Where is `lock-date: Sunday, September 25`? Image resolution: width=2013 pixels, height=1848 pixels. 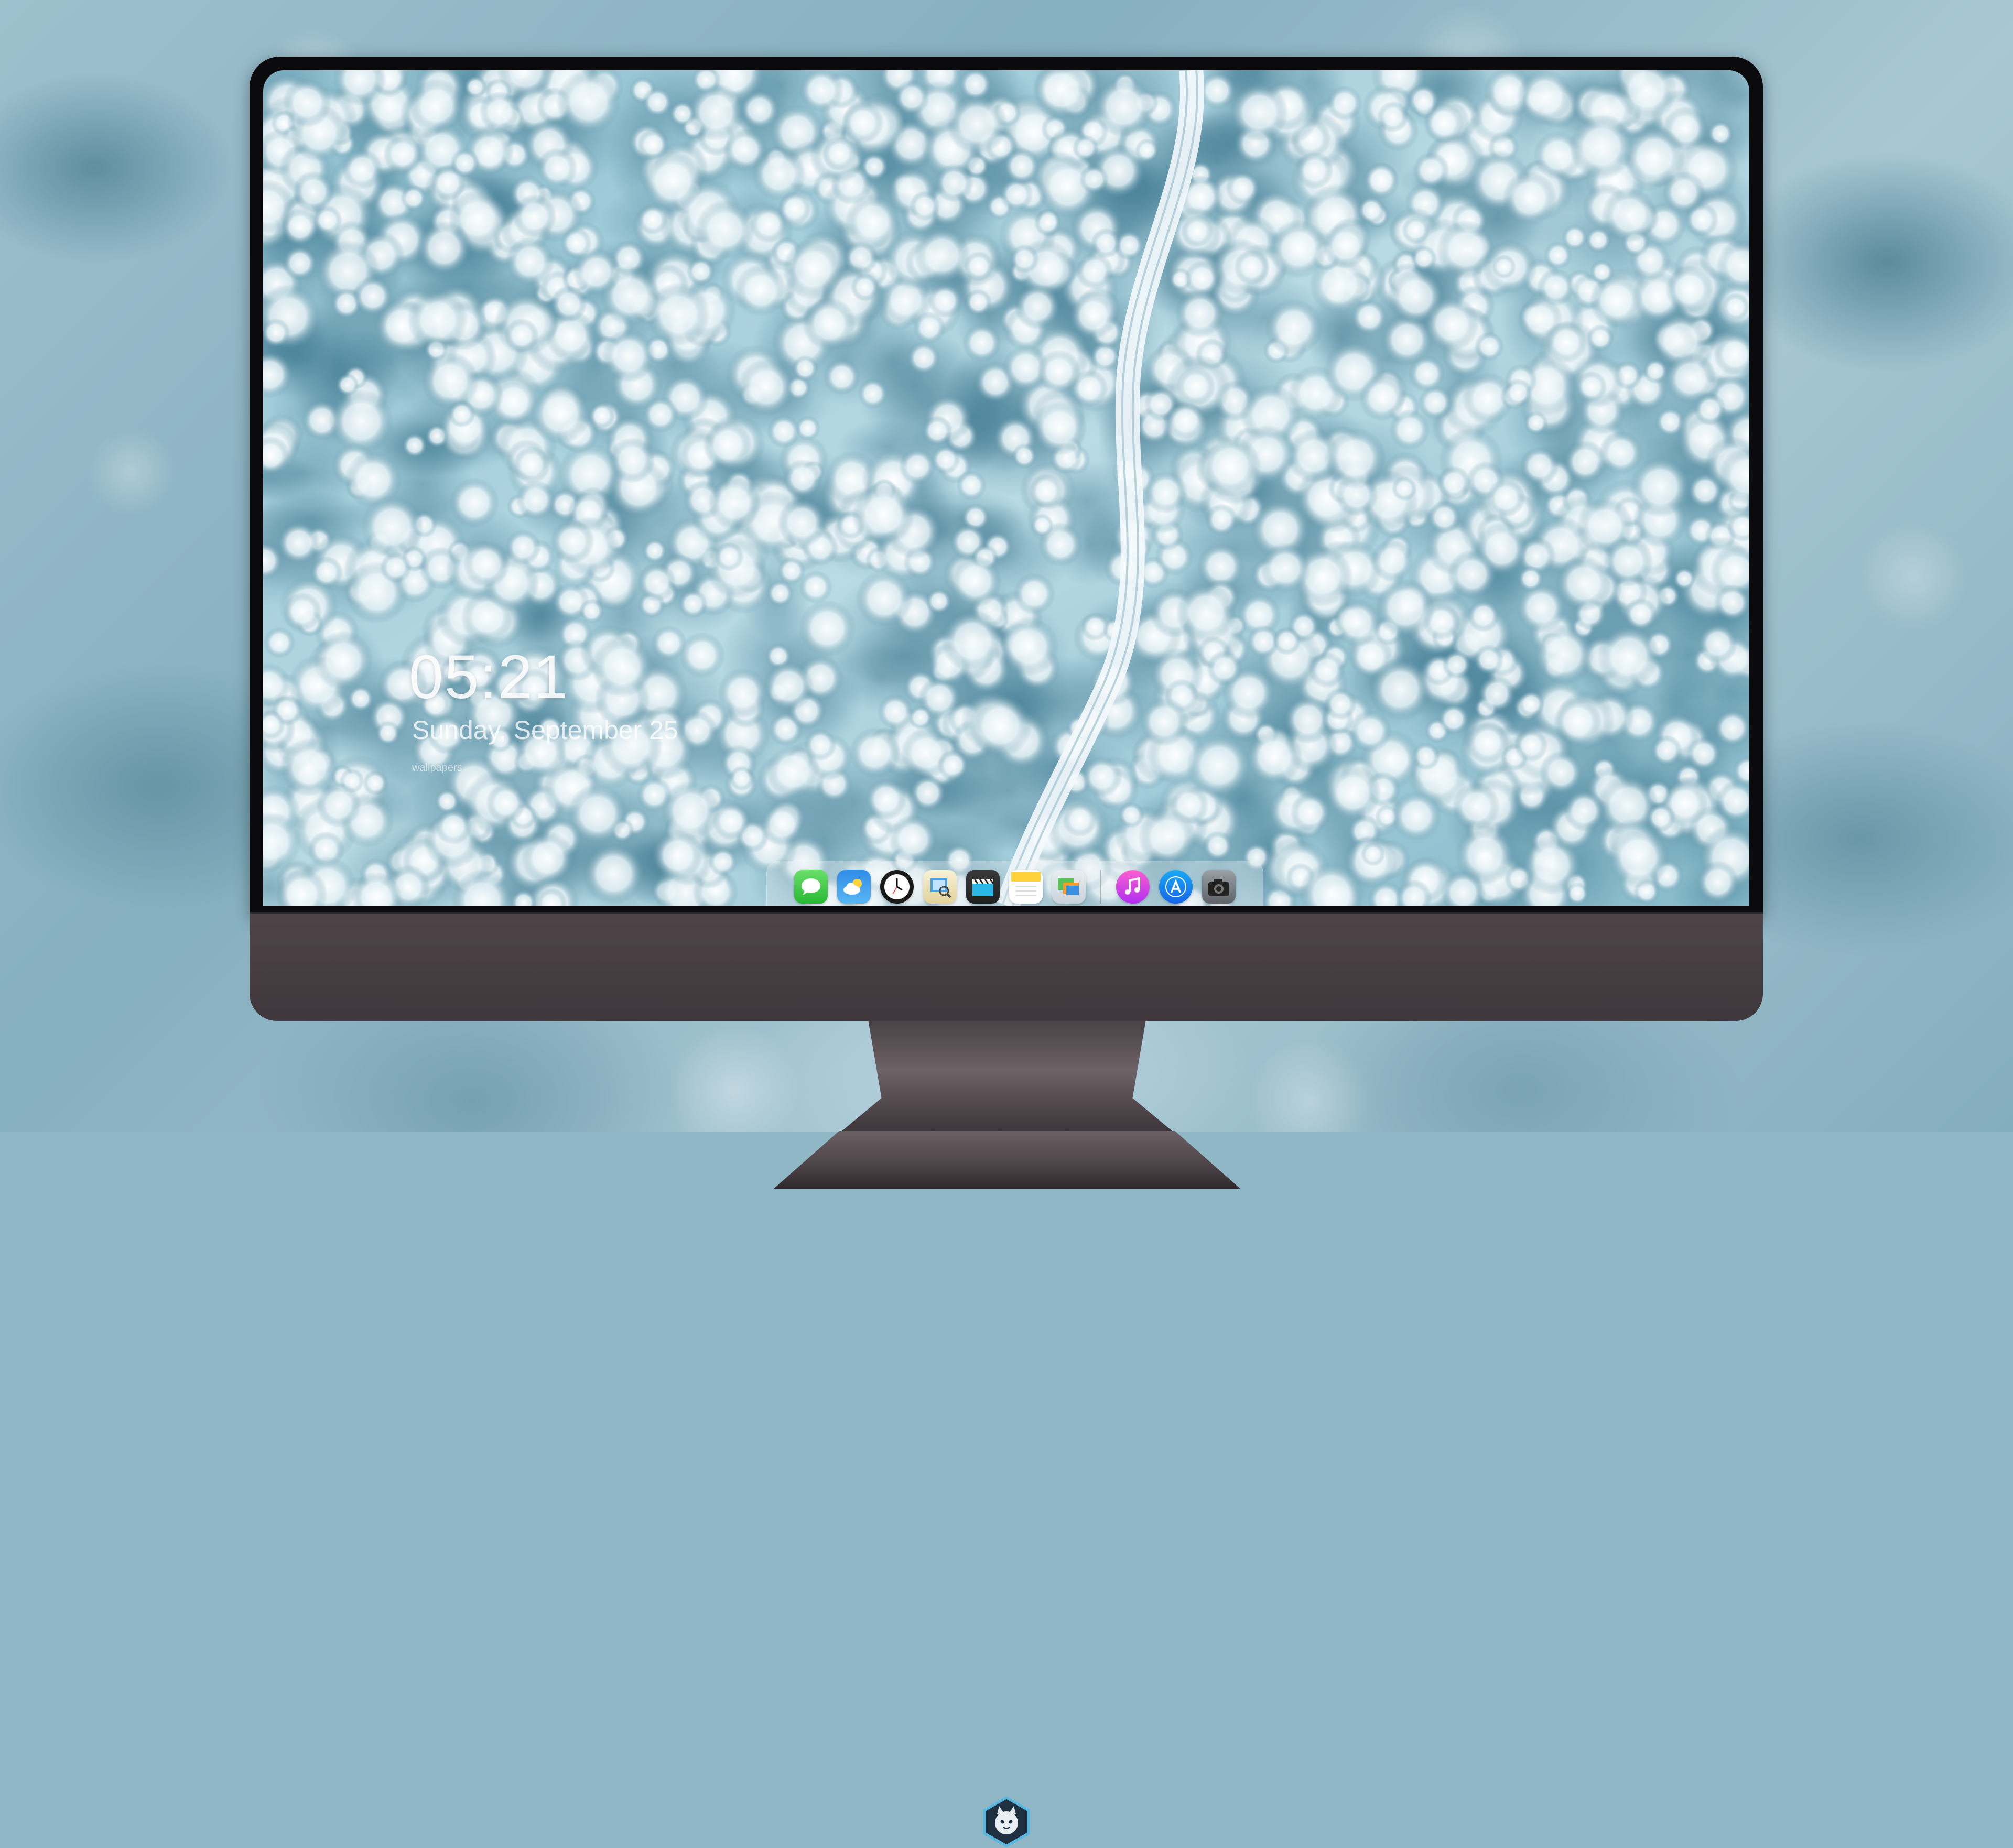
lock-date: Sunday, September 25 is located at coordinates (545, 730).